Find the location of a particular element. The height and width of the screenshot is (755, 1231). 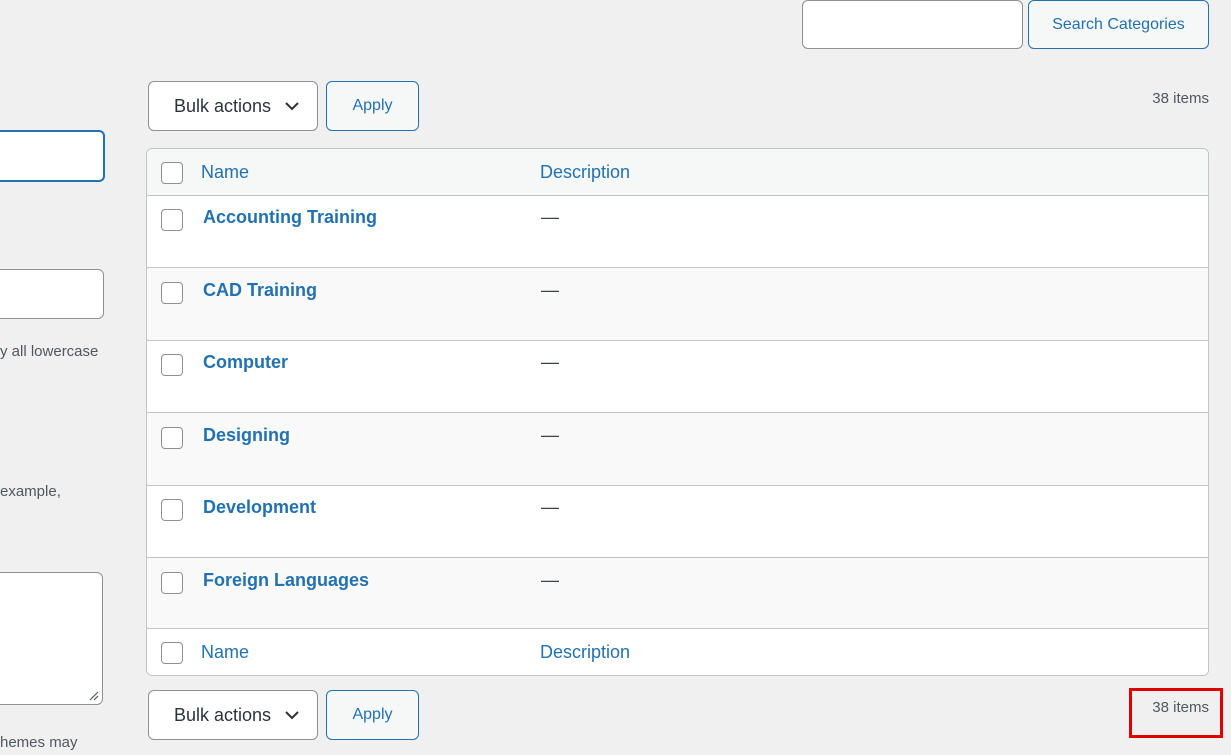

table-row: CAD Training — is located at coordinates (677, 304).